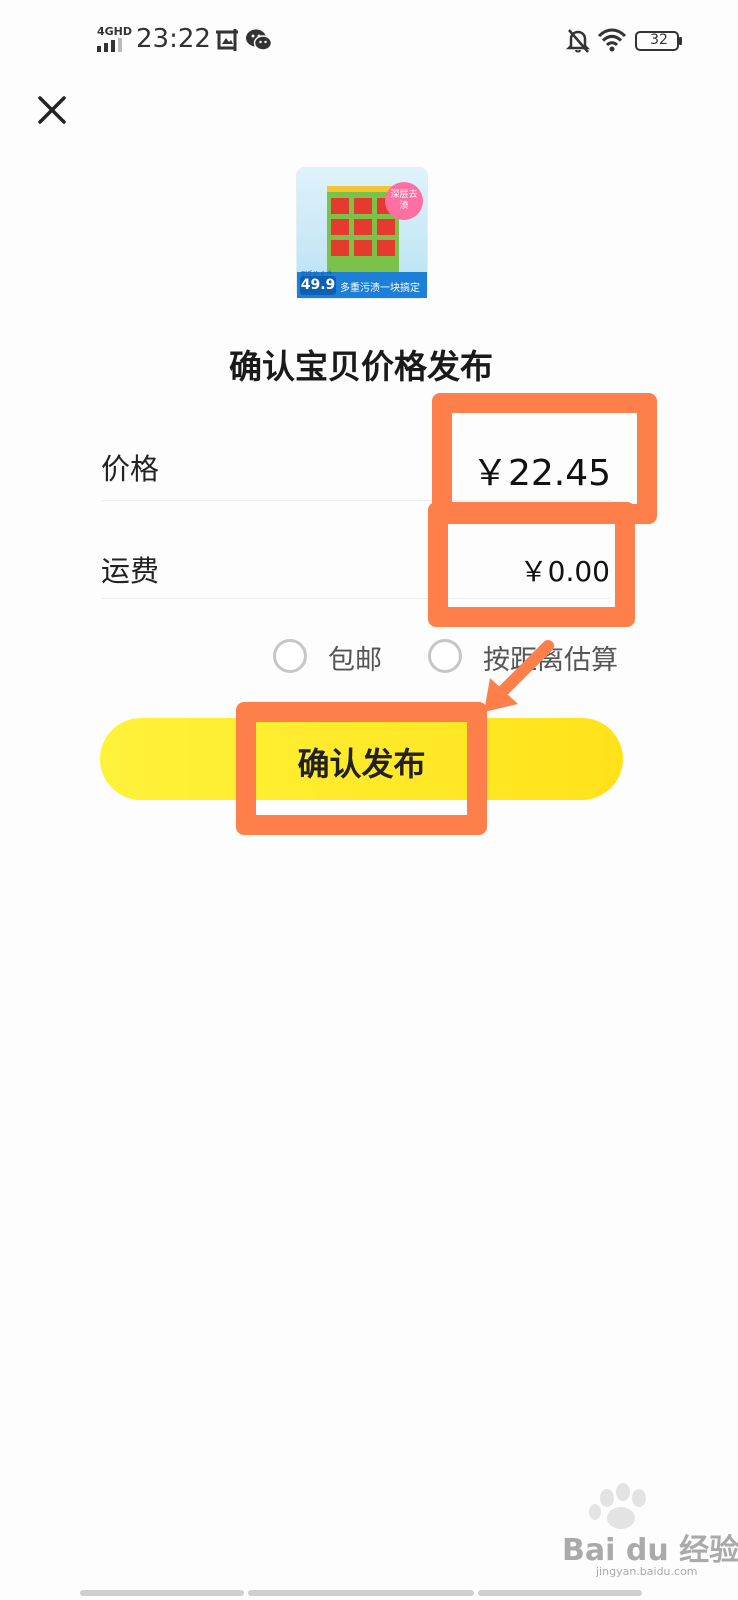 The image size is (738, 1600). Describe the element at coordinates (531, 564) in the screenshot. I see `annotation-box-freight` at that location.